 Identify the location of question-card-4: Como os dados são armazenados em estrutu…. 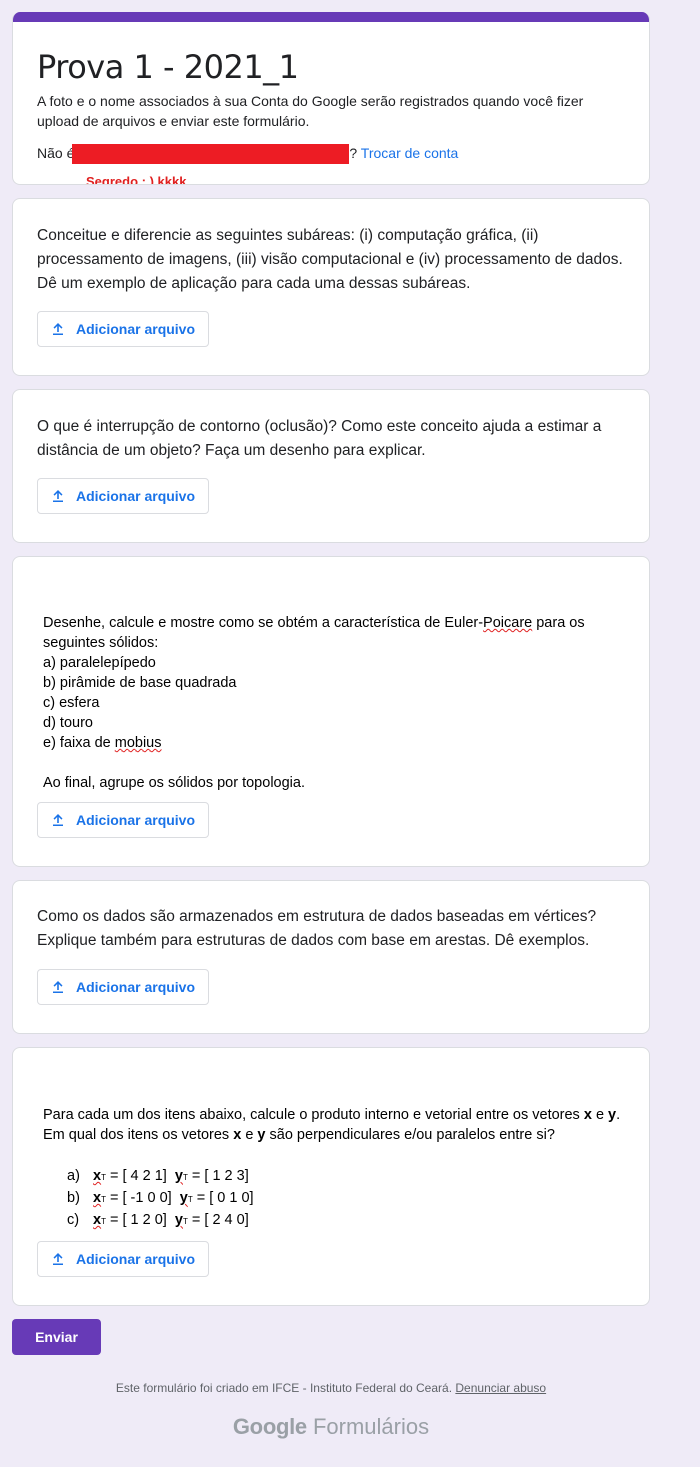
(331, 957).